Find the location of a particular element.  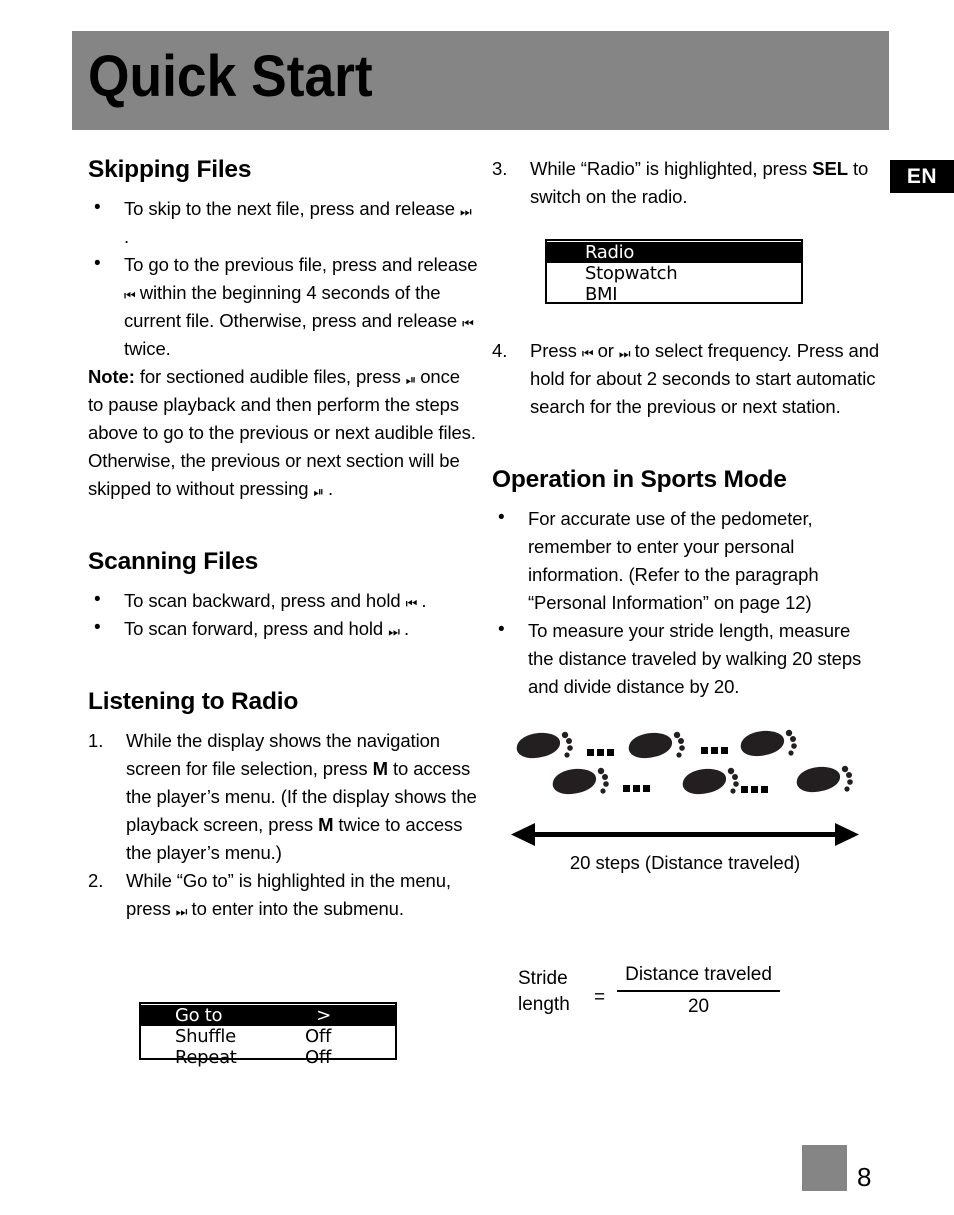

heading-operation-in-sports-mode: Operation in Sports Mode is located at coordinates (639, 479).